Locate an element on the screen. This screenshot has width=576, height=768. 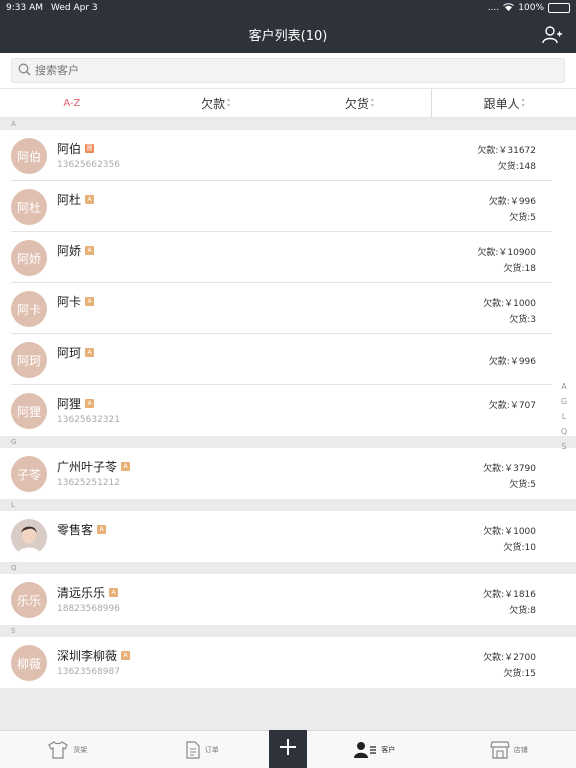
nav-bar: 客户列表(10) is located at coordinates (288, 34).